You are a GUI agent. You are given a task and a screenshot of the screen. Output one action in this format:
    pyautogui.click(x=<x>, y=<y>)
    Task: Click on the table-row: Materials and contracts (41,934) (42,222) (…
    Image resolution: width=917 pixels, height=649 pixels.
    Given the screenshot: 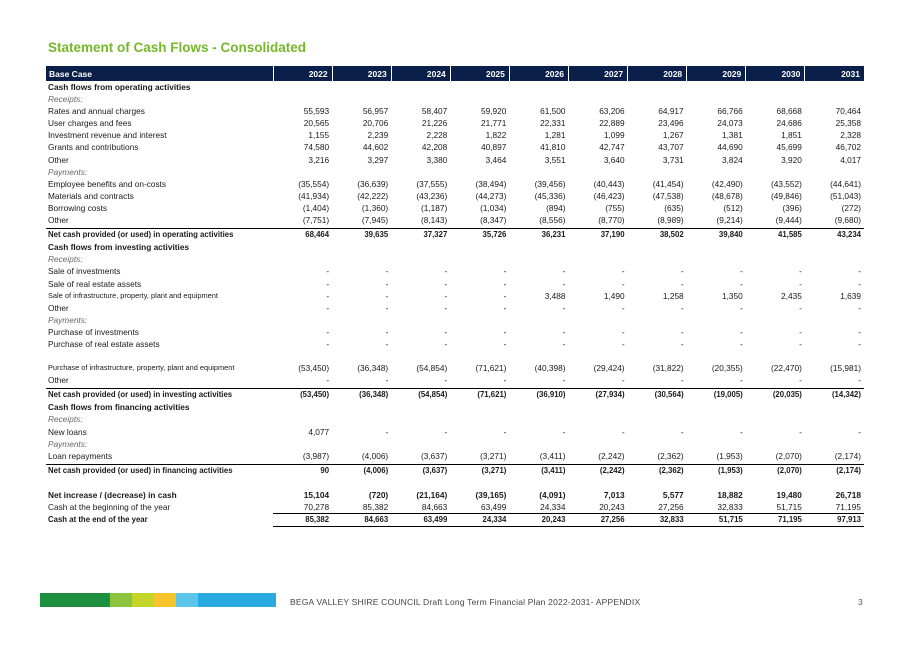 What is the action you would take?
    pyautogui.click(x=455, y=196)
    